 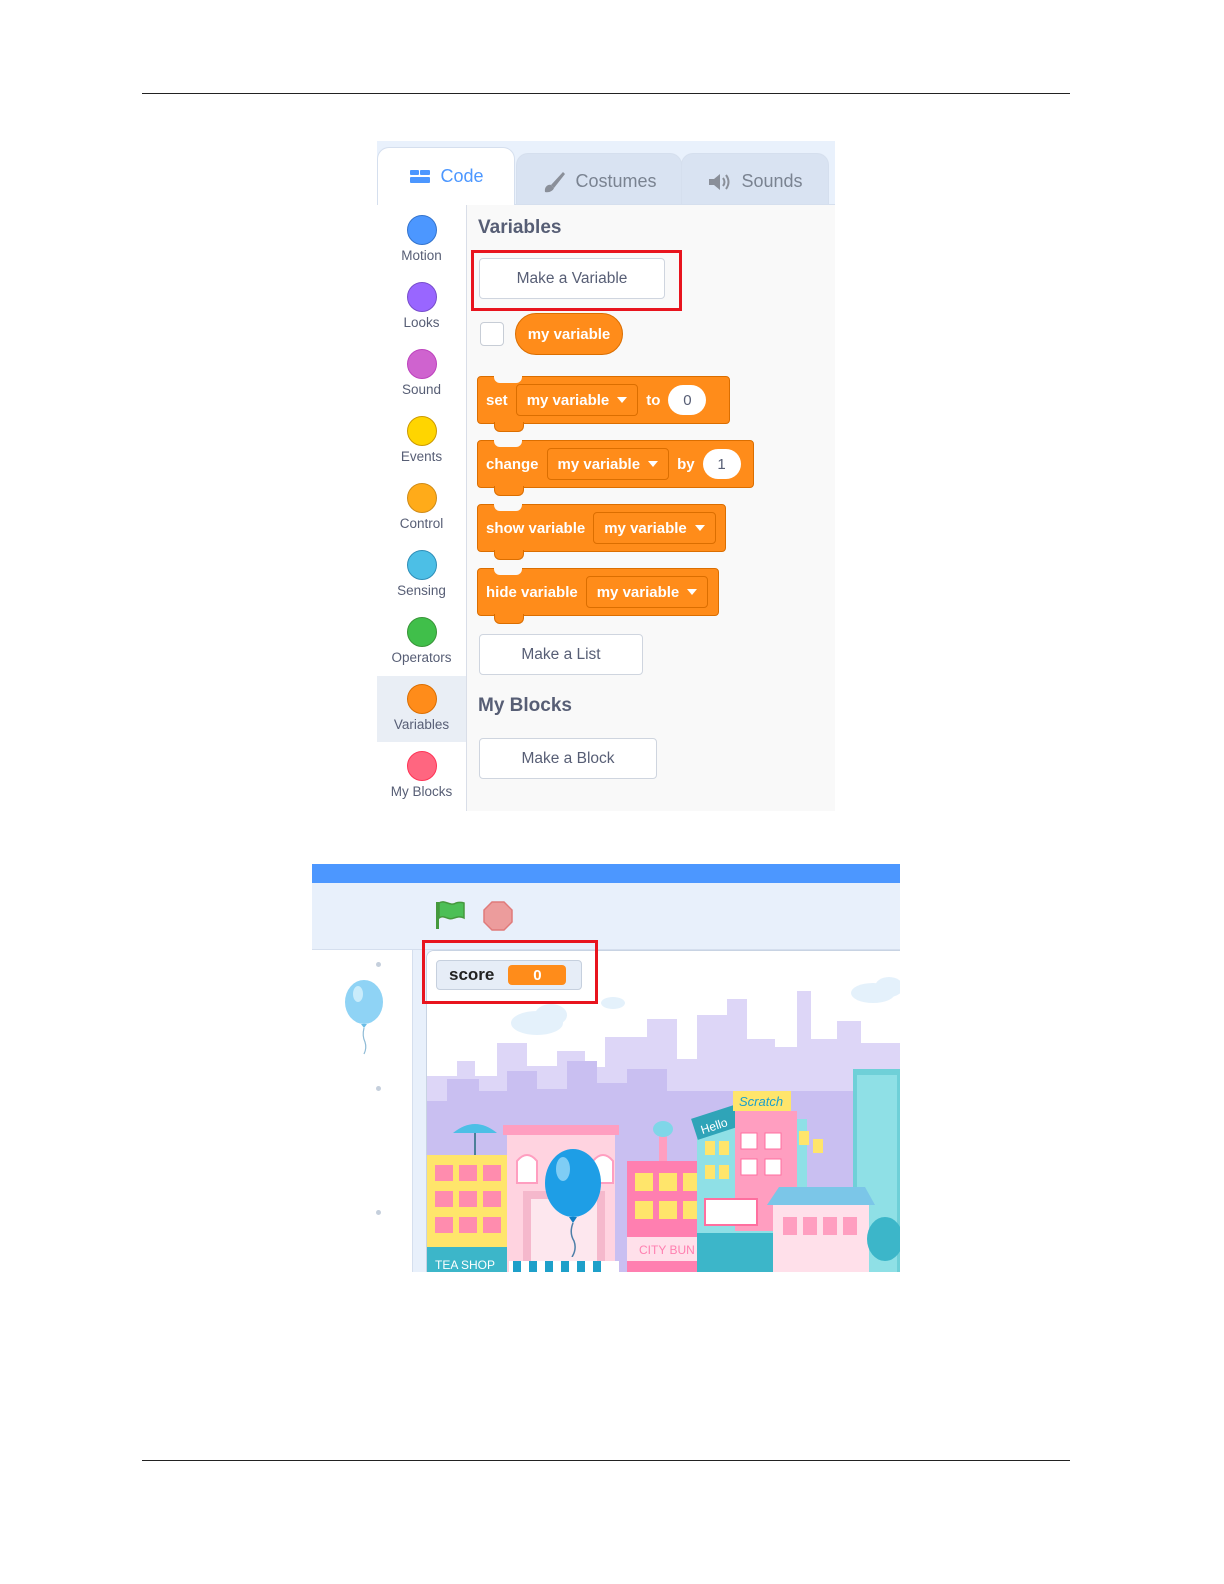 What do you see at coordinates (421, 523) in the screenshot?
I see `category-label: Control` at bounding box center [421, 523].